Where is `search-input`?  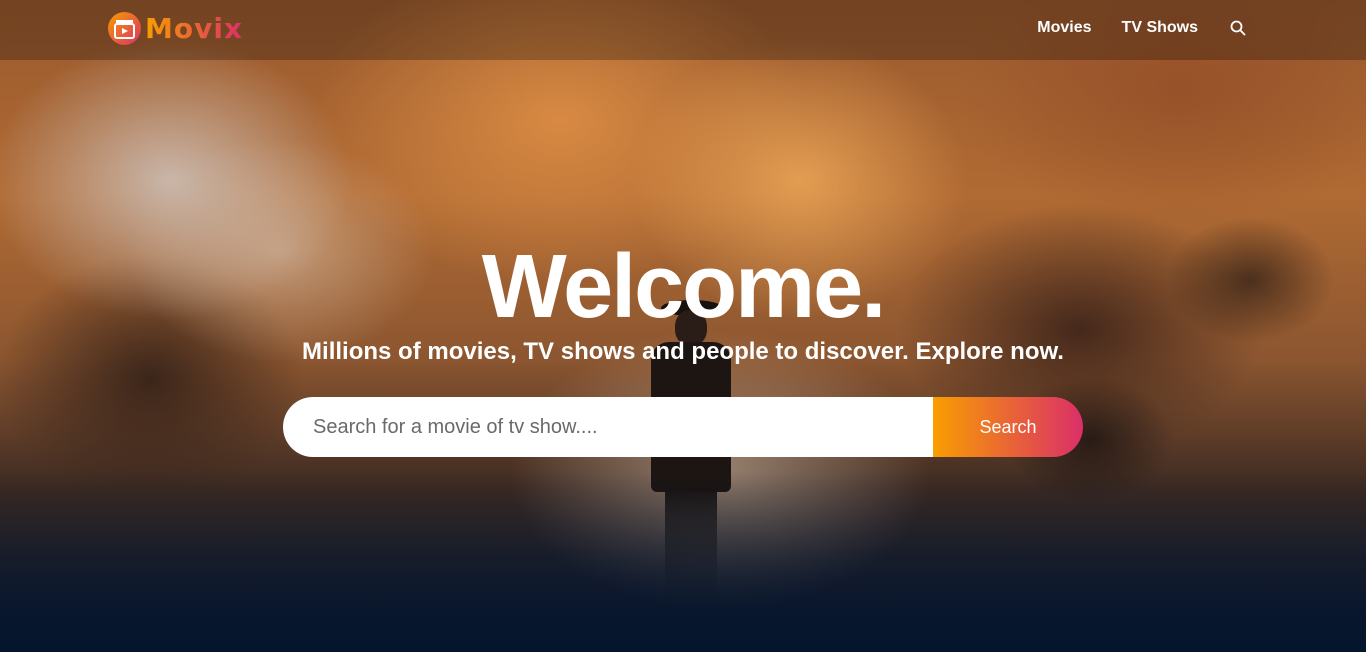
search-input is located at coordinates (608, 427).